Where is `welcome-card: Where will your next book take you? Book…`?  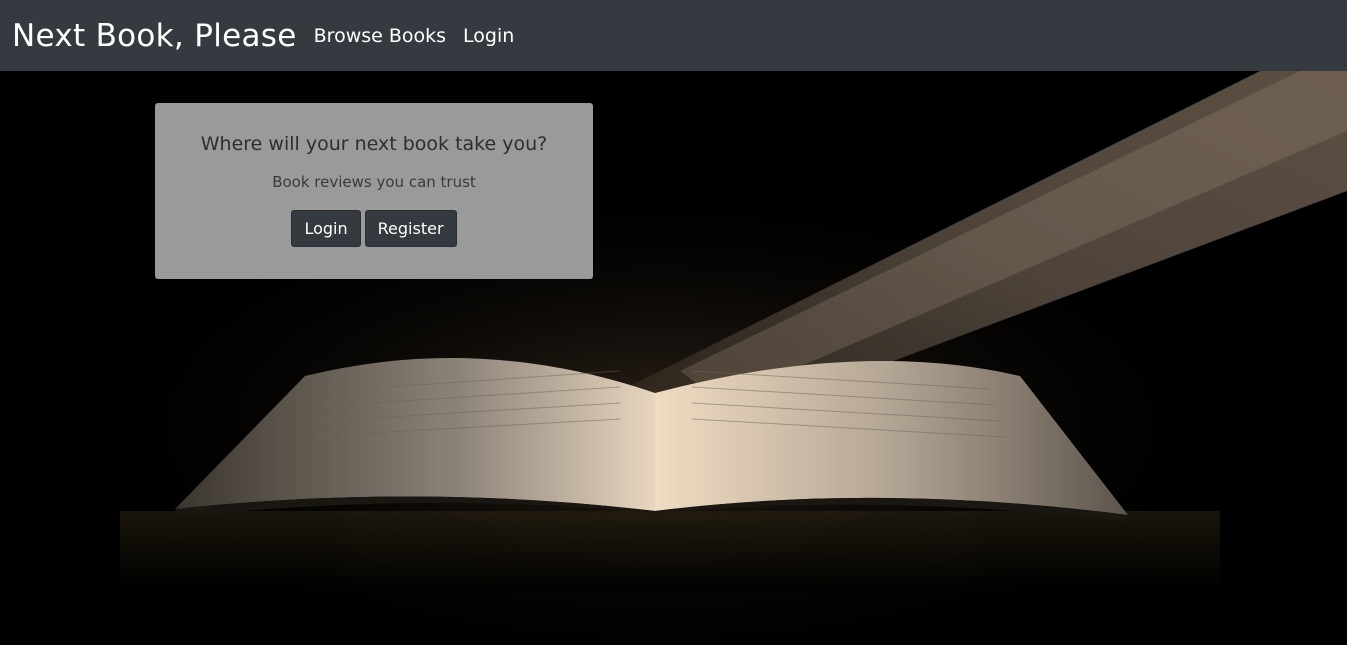
welcome-card: Where will your next book take you? Book… is located at coordinates (374, 191).